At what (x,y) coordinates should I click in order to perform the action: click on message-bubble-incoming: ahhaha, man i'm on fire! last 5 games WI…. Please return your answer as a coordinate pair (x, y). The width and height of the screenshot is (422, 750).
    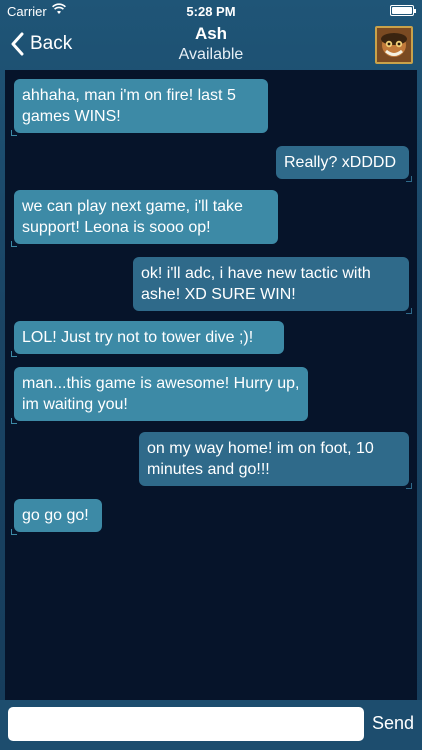
    Looking at the image, I should click on (139, 107).